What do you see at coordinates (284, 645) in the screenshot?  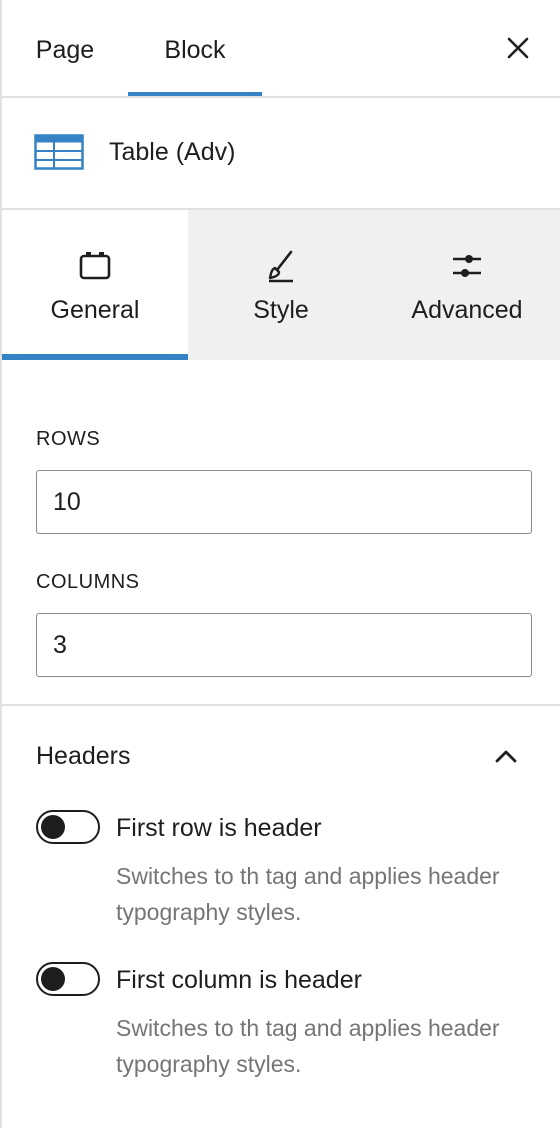 I see `columns-input` at bounding box center [284, 645].